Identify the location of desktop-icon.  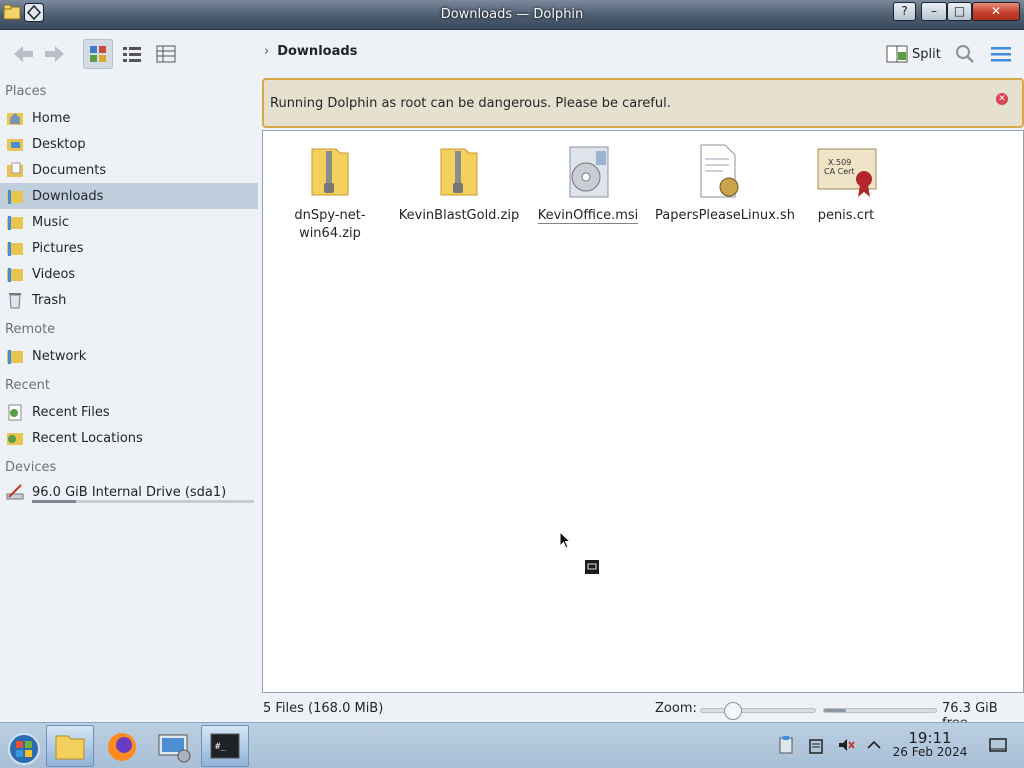
(15, 145).